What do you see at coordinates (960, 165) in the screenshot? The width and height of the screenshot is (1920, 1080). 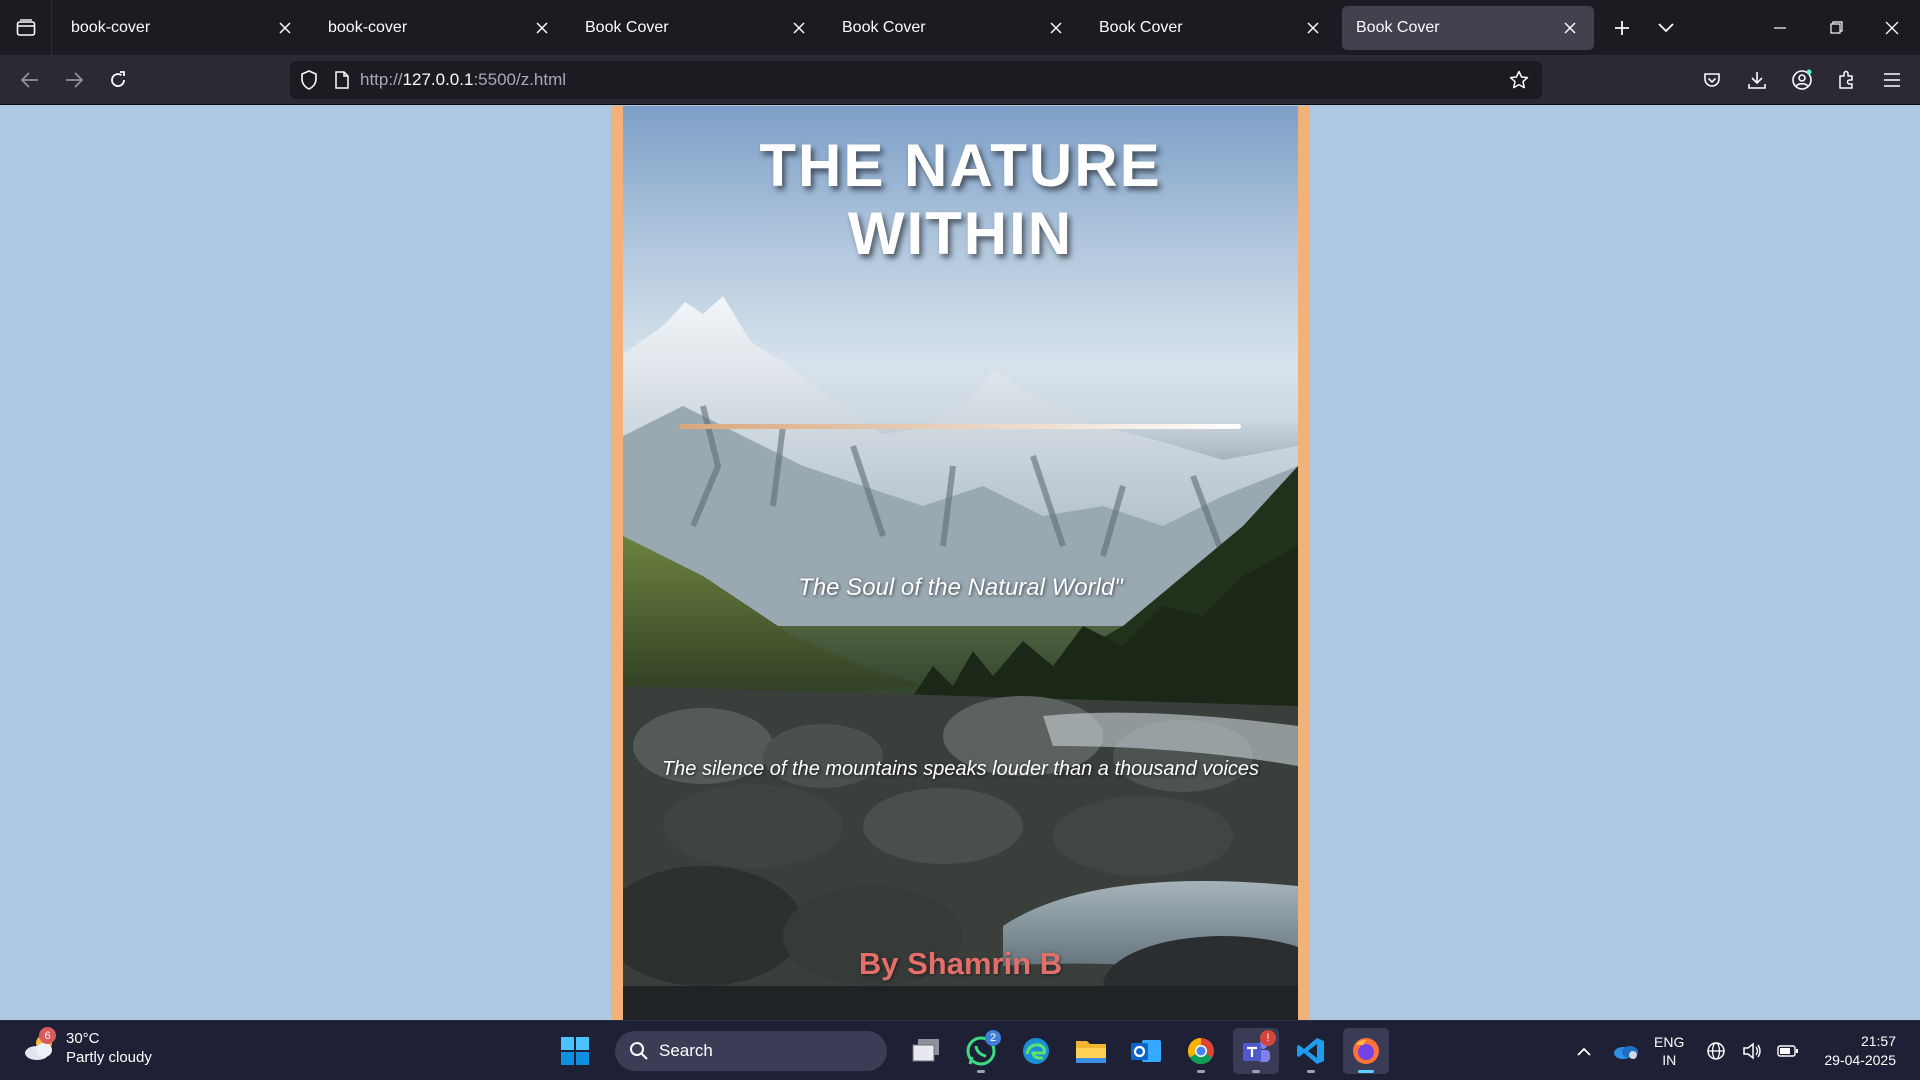 I see `book-title-line-1: THE NATURE` at bounding box center [960, 165].